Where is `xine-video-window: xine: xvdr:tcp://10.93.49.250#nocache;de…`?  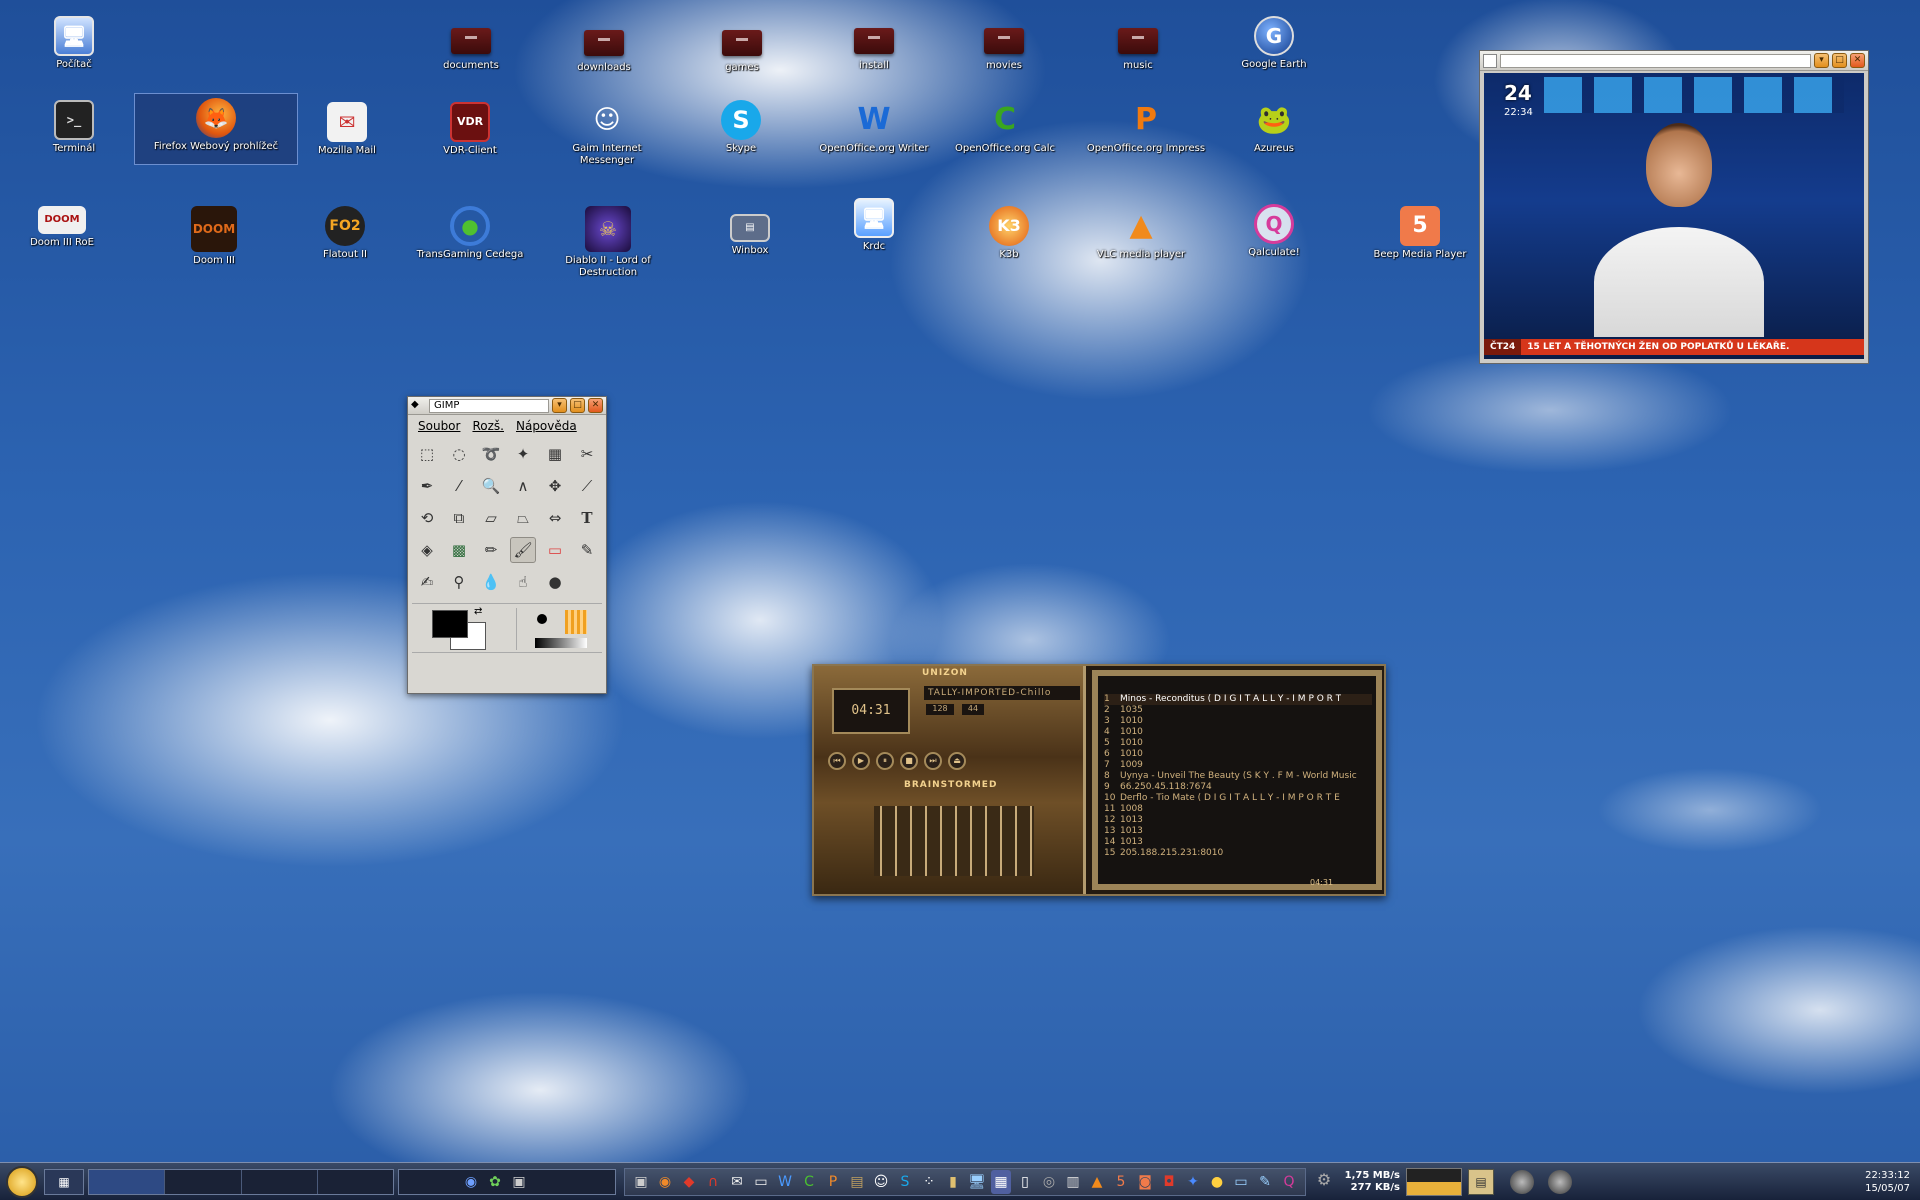
xine-video-window: xine: xvdr:tcp://10.93.49.250#nocache;de… is located at coordinates (1674, 207).